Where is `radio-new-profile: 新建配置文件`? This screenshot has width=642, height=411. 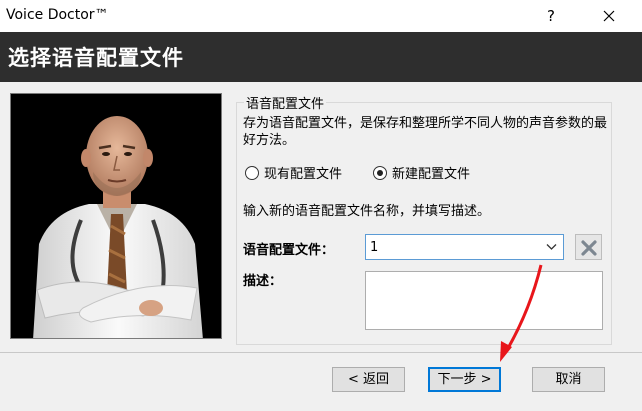
radio-new-profile: 新建配置文件 is located at coordinates (421, 172).